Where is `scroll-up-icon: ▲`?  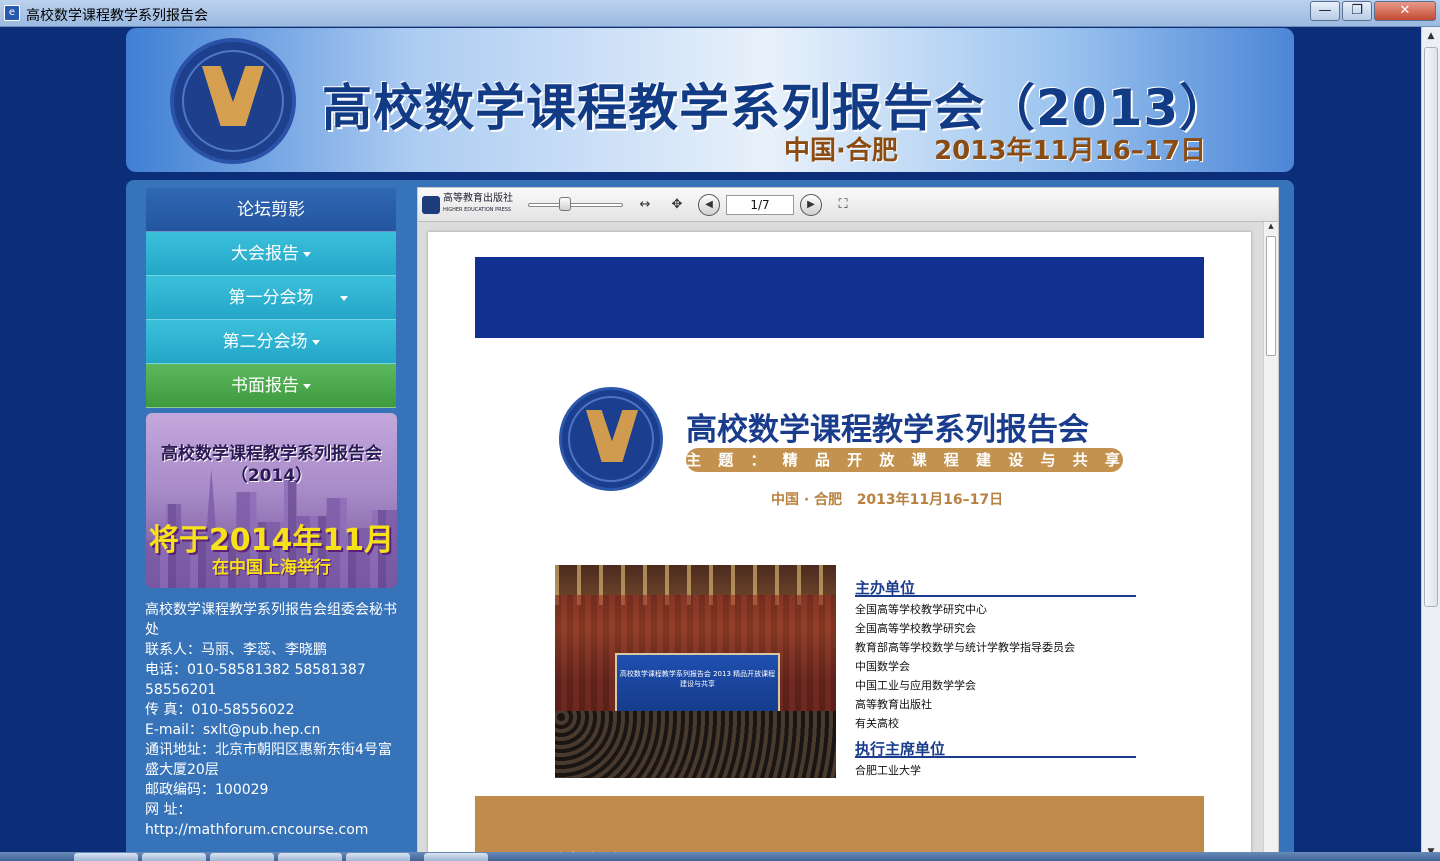
scroll-up-icon: ▲ is located at coordinates (1431, 36).